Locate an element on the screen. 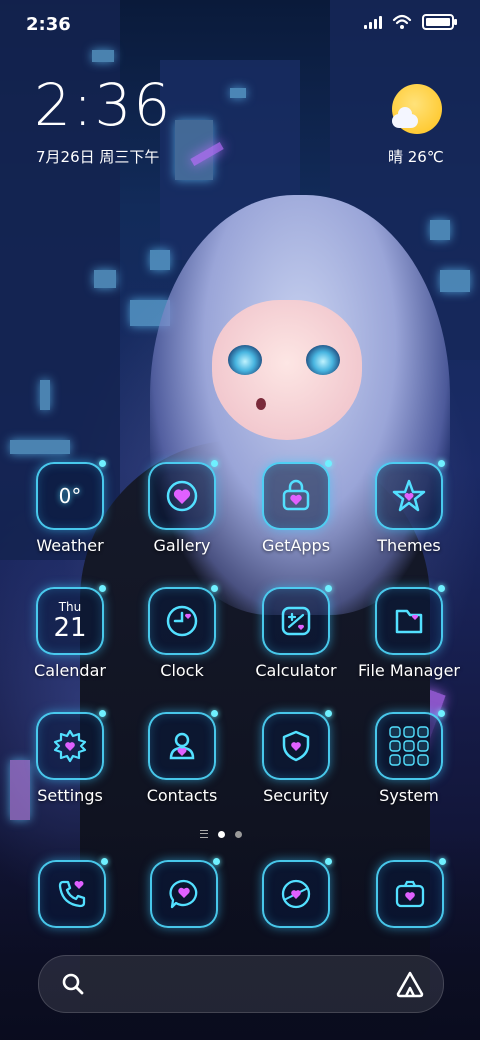  contacts-icon is located at coordinates (183, 745).